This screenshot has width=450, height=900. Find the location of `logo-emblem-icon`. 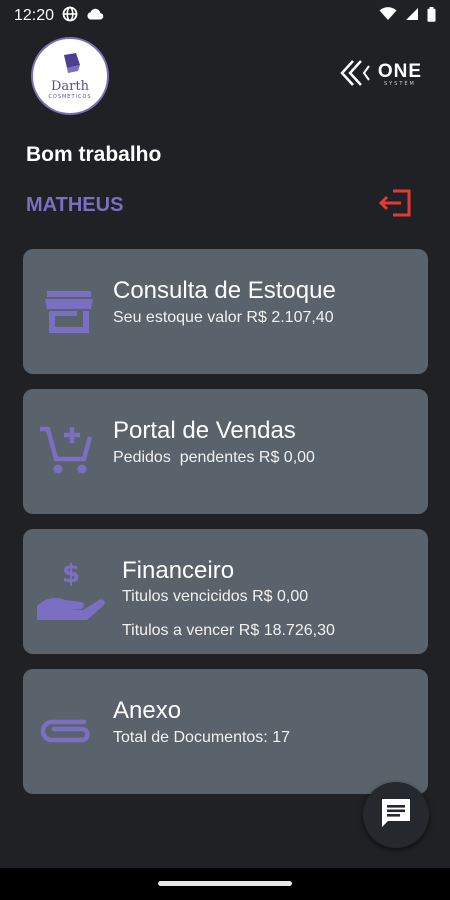

logo-emblem-icon is located at coordinates (70, 64).